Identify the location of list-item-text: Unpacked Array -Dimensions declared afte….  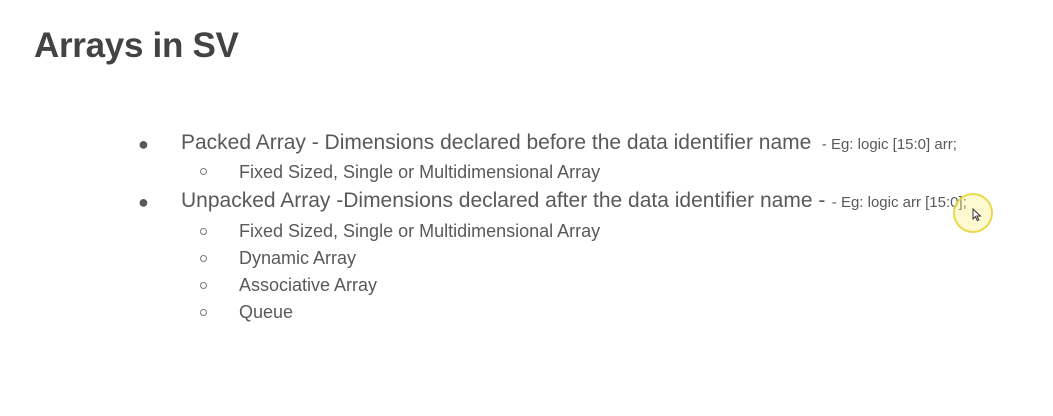
(503, 200).